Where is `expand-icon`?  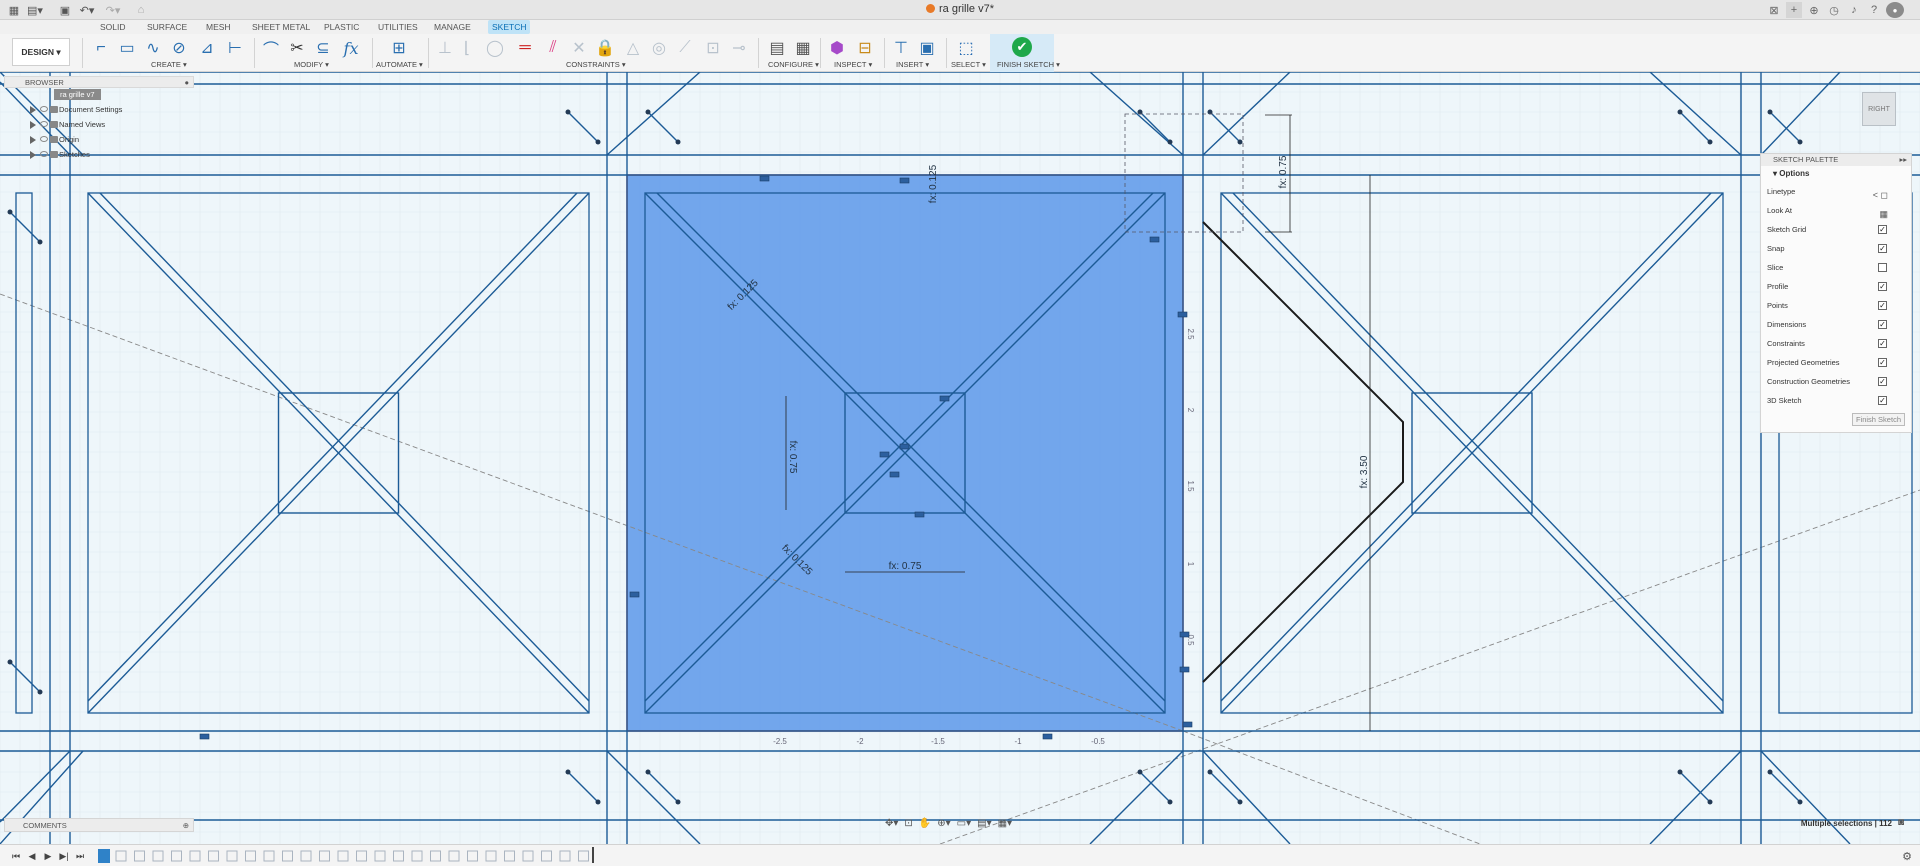 expand-icon is located at coordinates (33, 155).